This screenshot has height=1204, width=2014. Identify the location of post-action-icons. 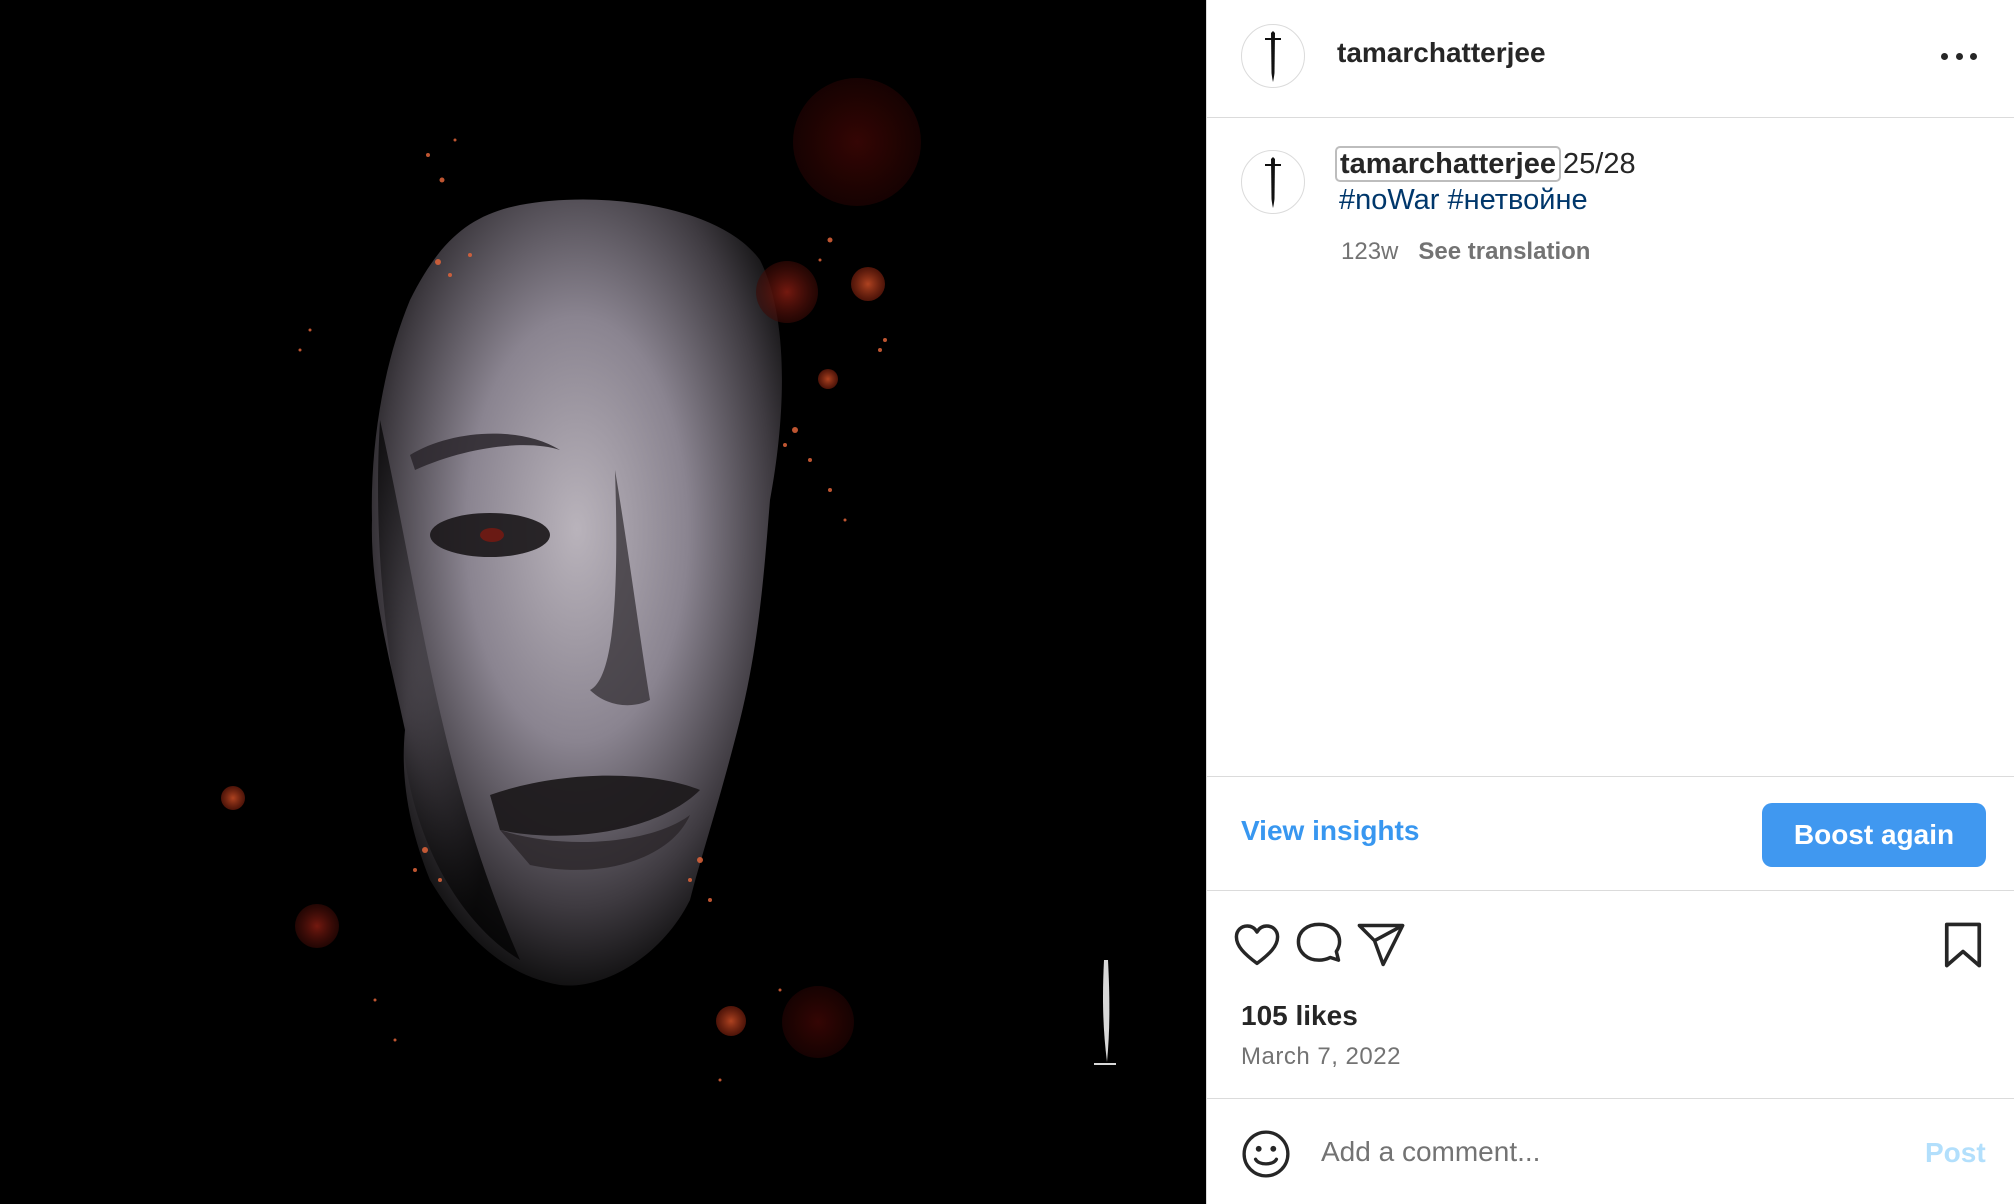
(1610, 941).